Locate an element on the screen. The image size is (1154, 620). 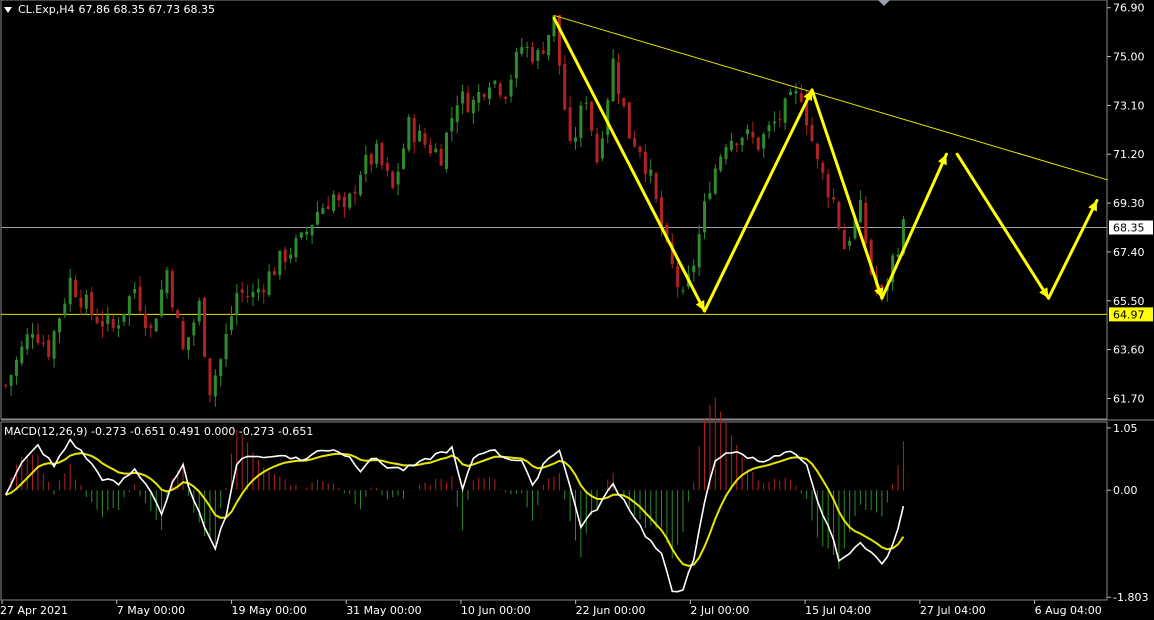
price-axis-label: 75.00 is located at coordinates (1129, 57).